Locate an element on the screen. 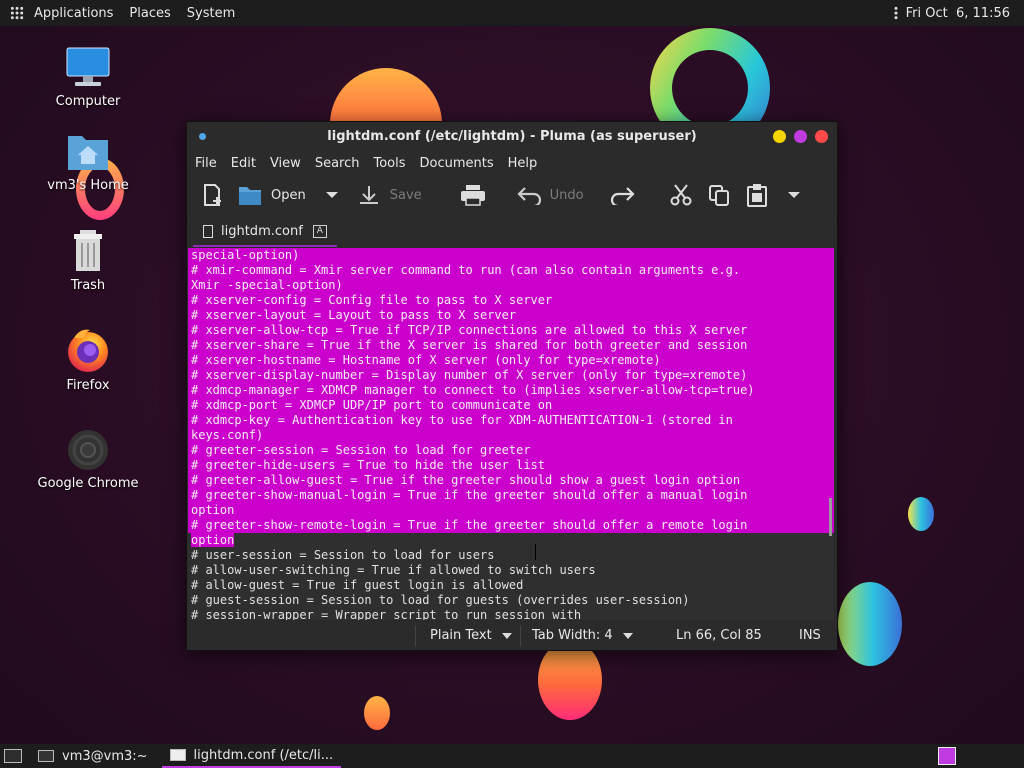 This screenshot has height=768, width=1024. redo-button is located at coordinates (623, 195).